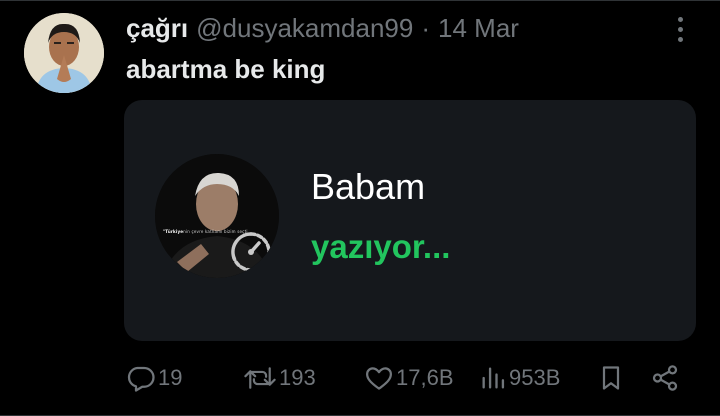 The height and width of the screenshot is (416, 720). I want to click on bookmark-button, so click(611, 378).